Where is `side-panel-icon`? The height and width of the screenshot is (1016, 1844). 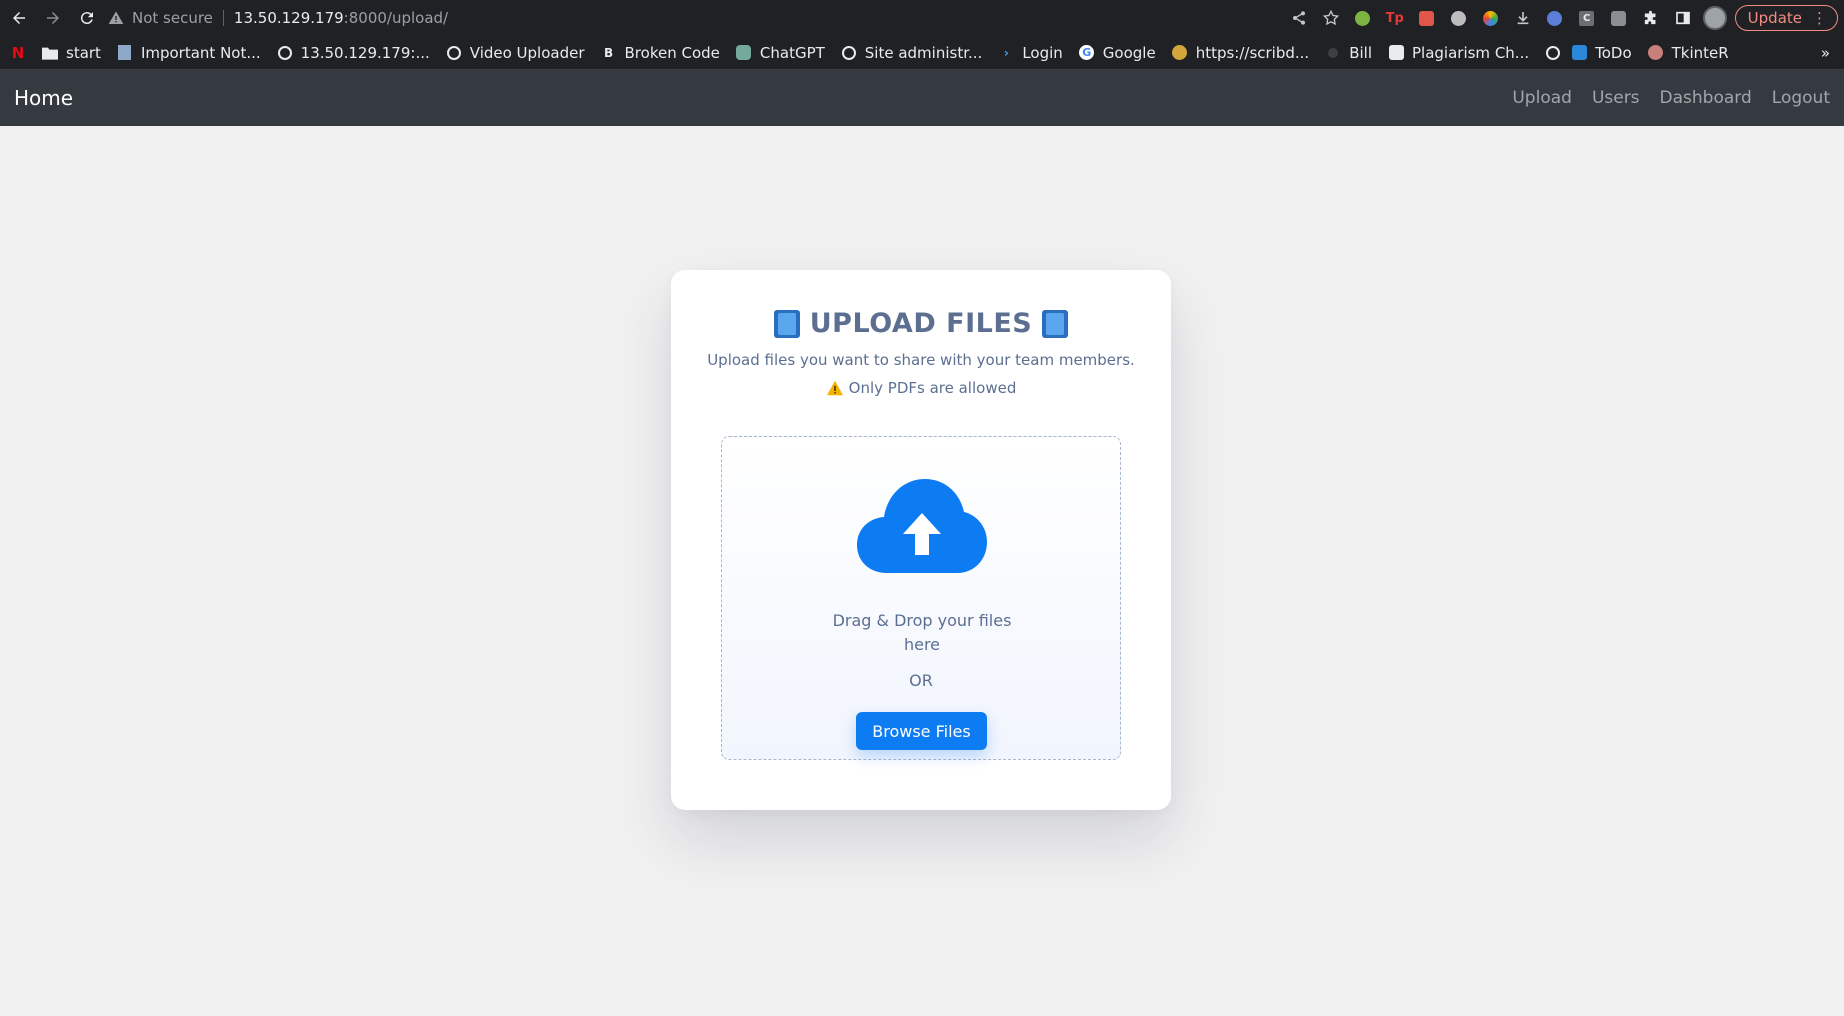 side-panel-icon is located at coordinates (1683, 18).